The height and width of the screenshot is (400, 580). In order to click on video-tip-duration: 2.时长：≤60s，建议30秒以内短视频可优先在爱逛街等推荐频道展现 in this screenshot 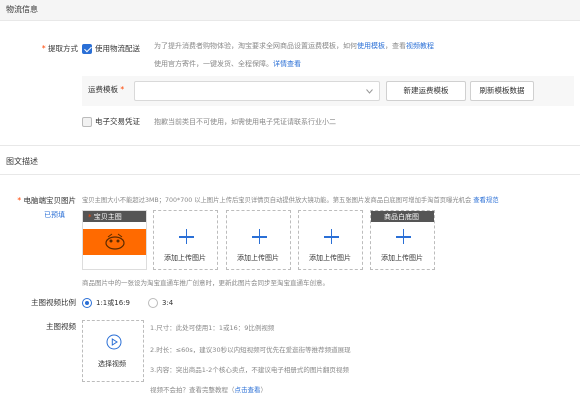, I will do `click(250, 350)`.